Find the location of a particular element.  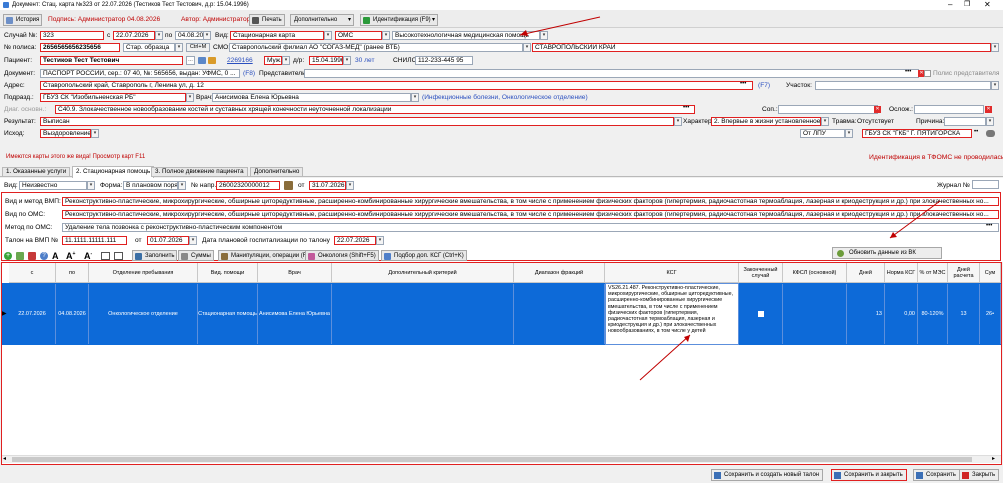

col-header-fractions: Диапазон фракций is located at coordinates (559, 273).